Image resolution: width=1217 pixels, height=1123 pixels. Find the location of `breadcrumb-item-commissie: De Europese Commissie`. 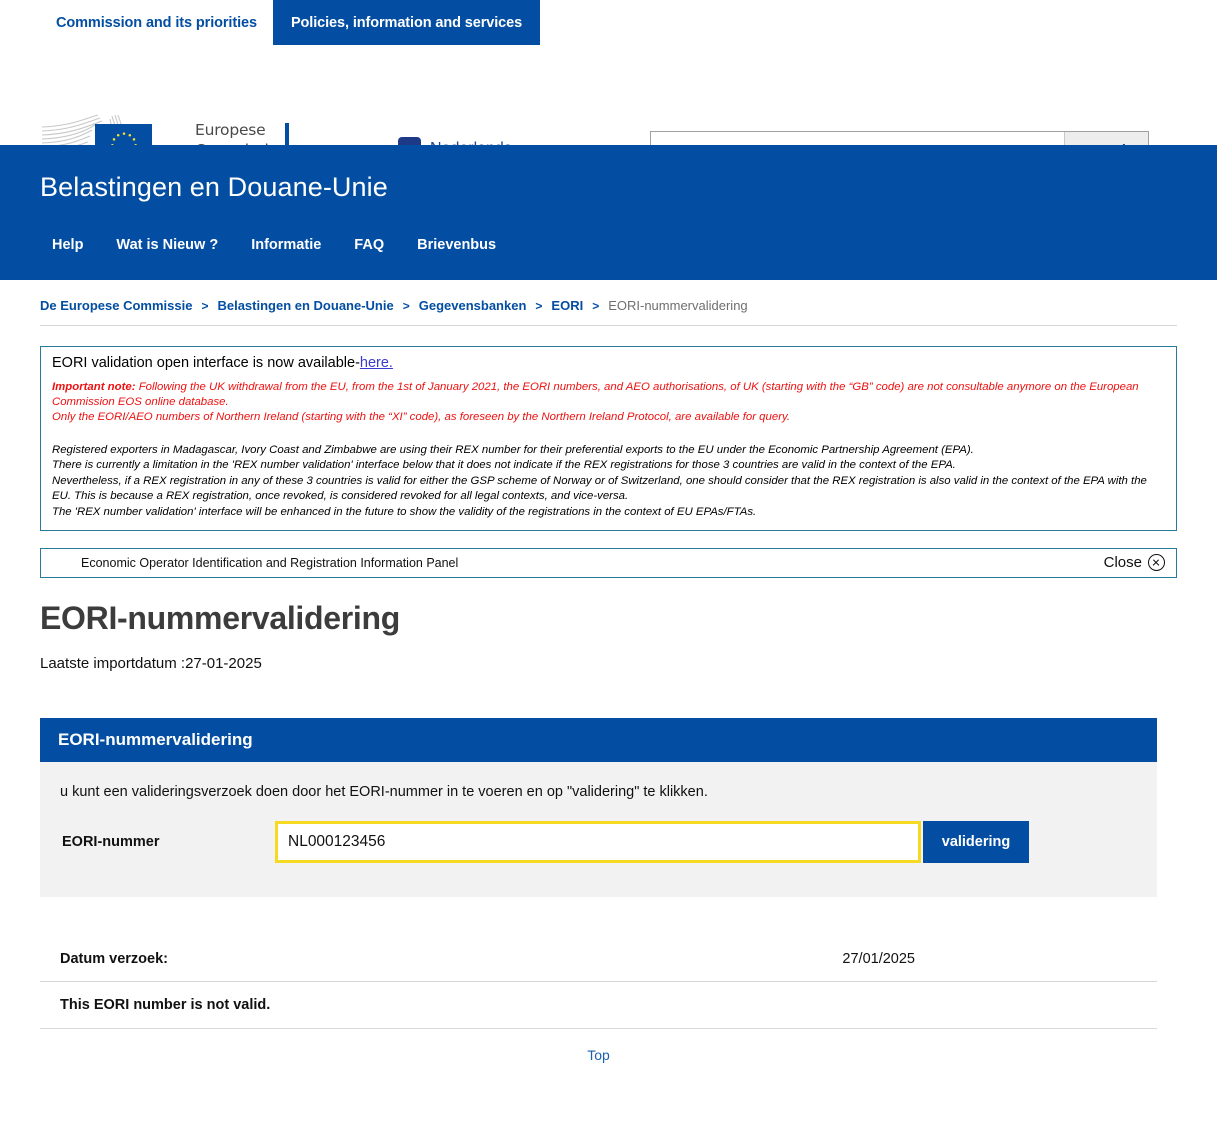

breadcrumb-item-commissie: De Europese Commissie is located at coordinates (116, 305).